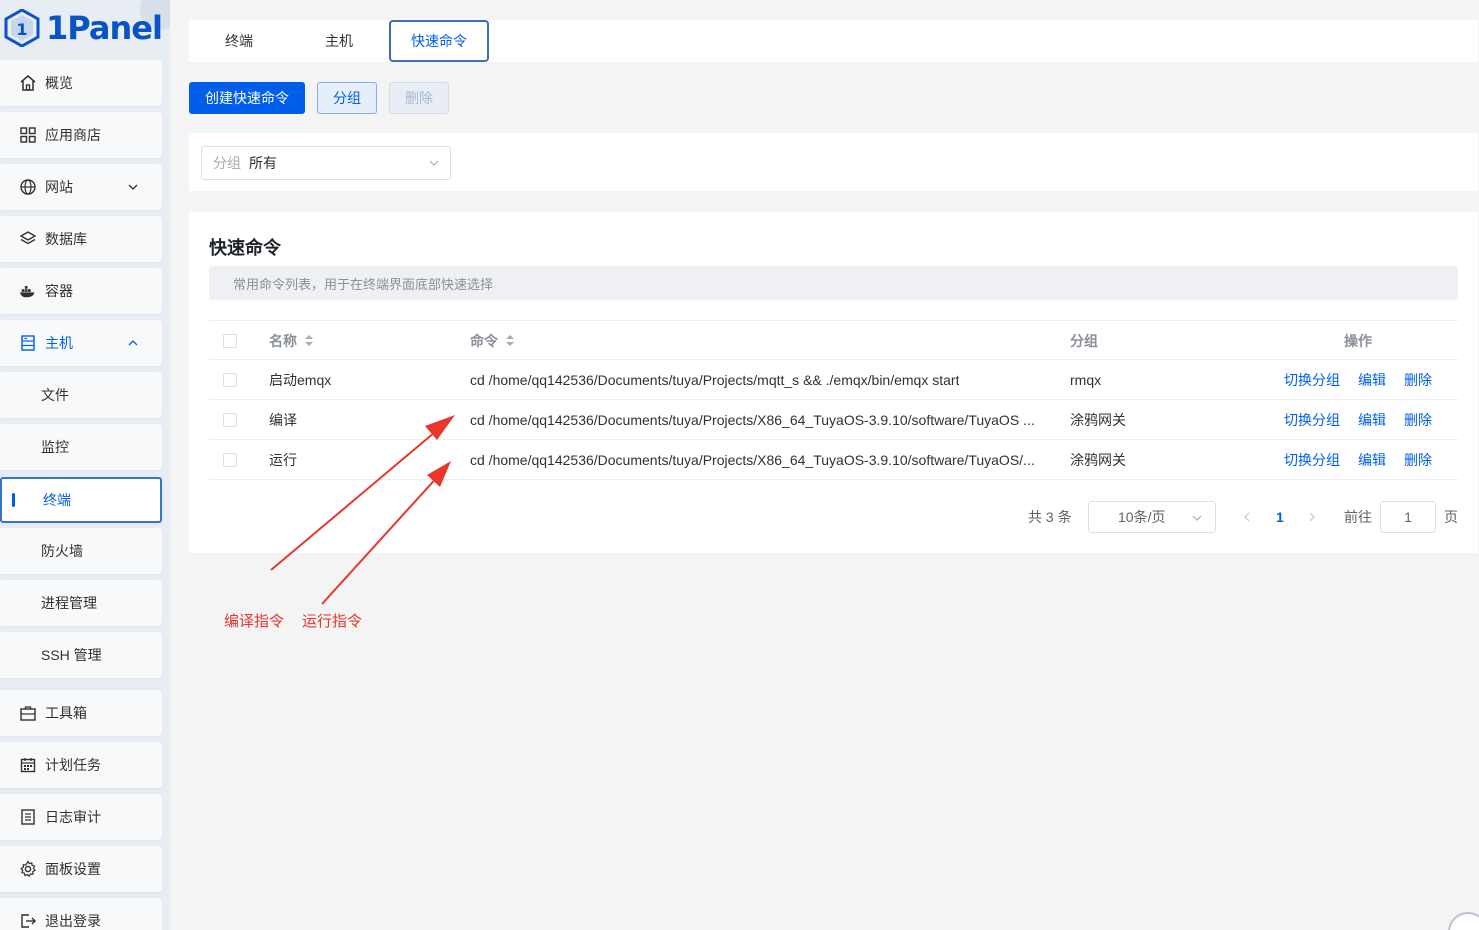 This screenshot has width=1479, height=930. I want to click on sidebar-item-label: 工具箱, so click(66, 713).